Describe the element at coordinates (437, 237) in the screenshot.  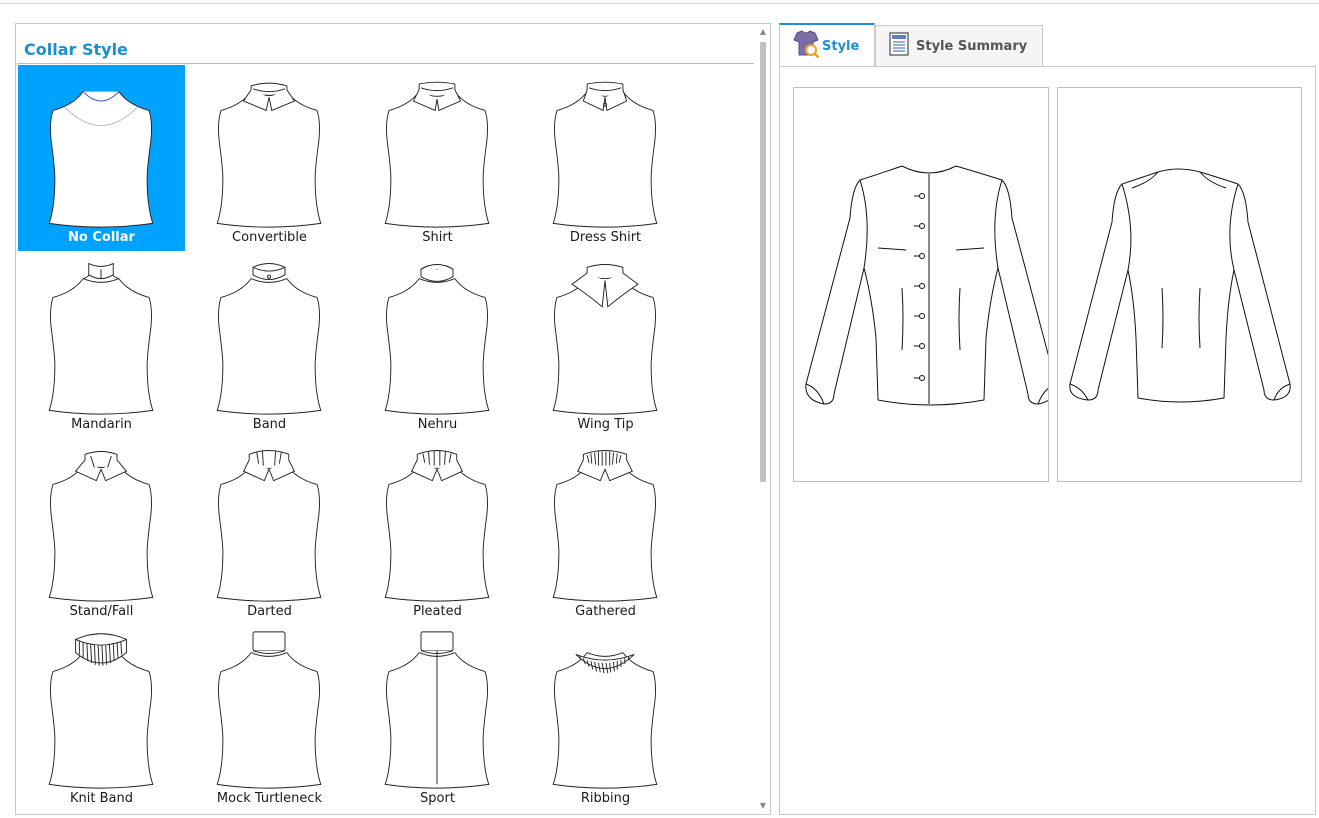
I see `collar-option-label: Shirt` at that location.